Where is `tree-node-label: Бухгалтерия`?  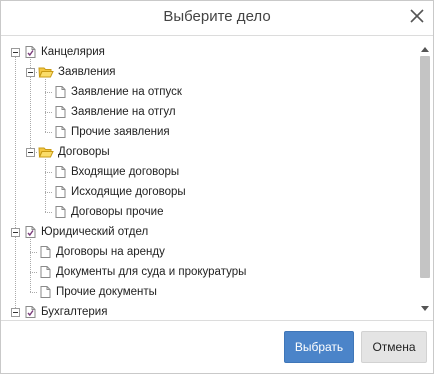 tree-node-label: Бухгалтерия is located at coordinates (74, 312).